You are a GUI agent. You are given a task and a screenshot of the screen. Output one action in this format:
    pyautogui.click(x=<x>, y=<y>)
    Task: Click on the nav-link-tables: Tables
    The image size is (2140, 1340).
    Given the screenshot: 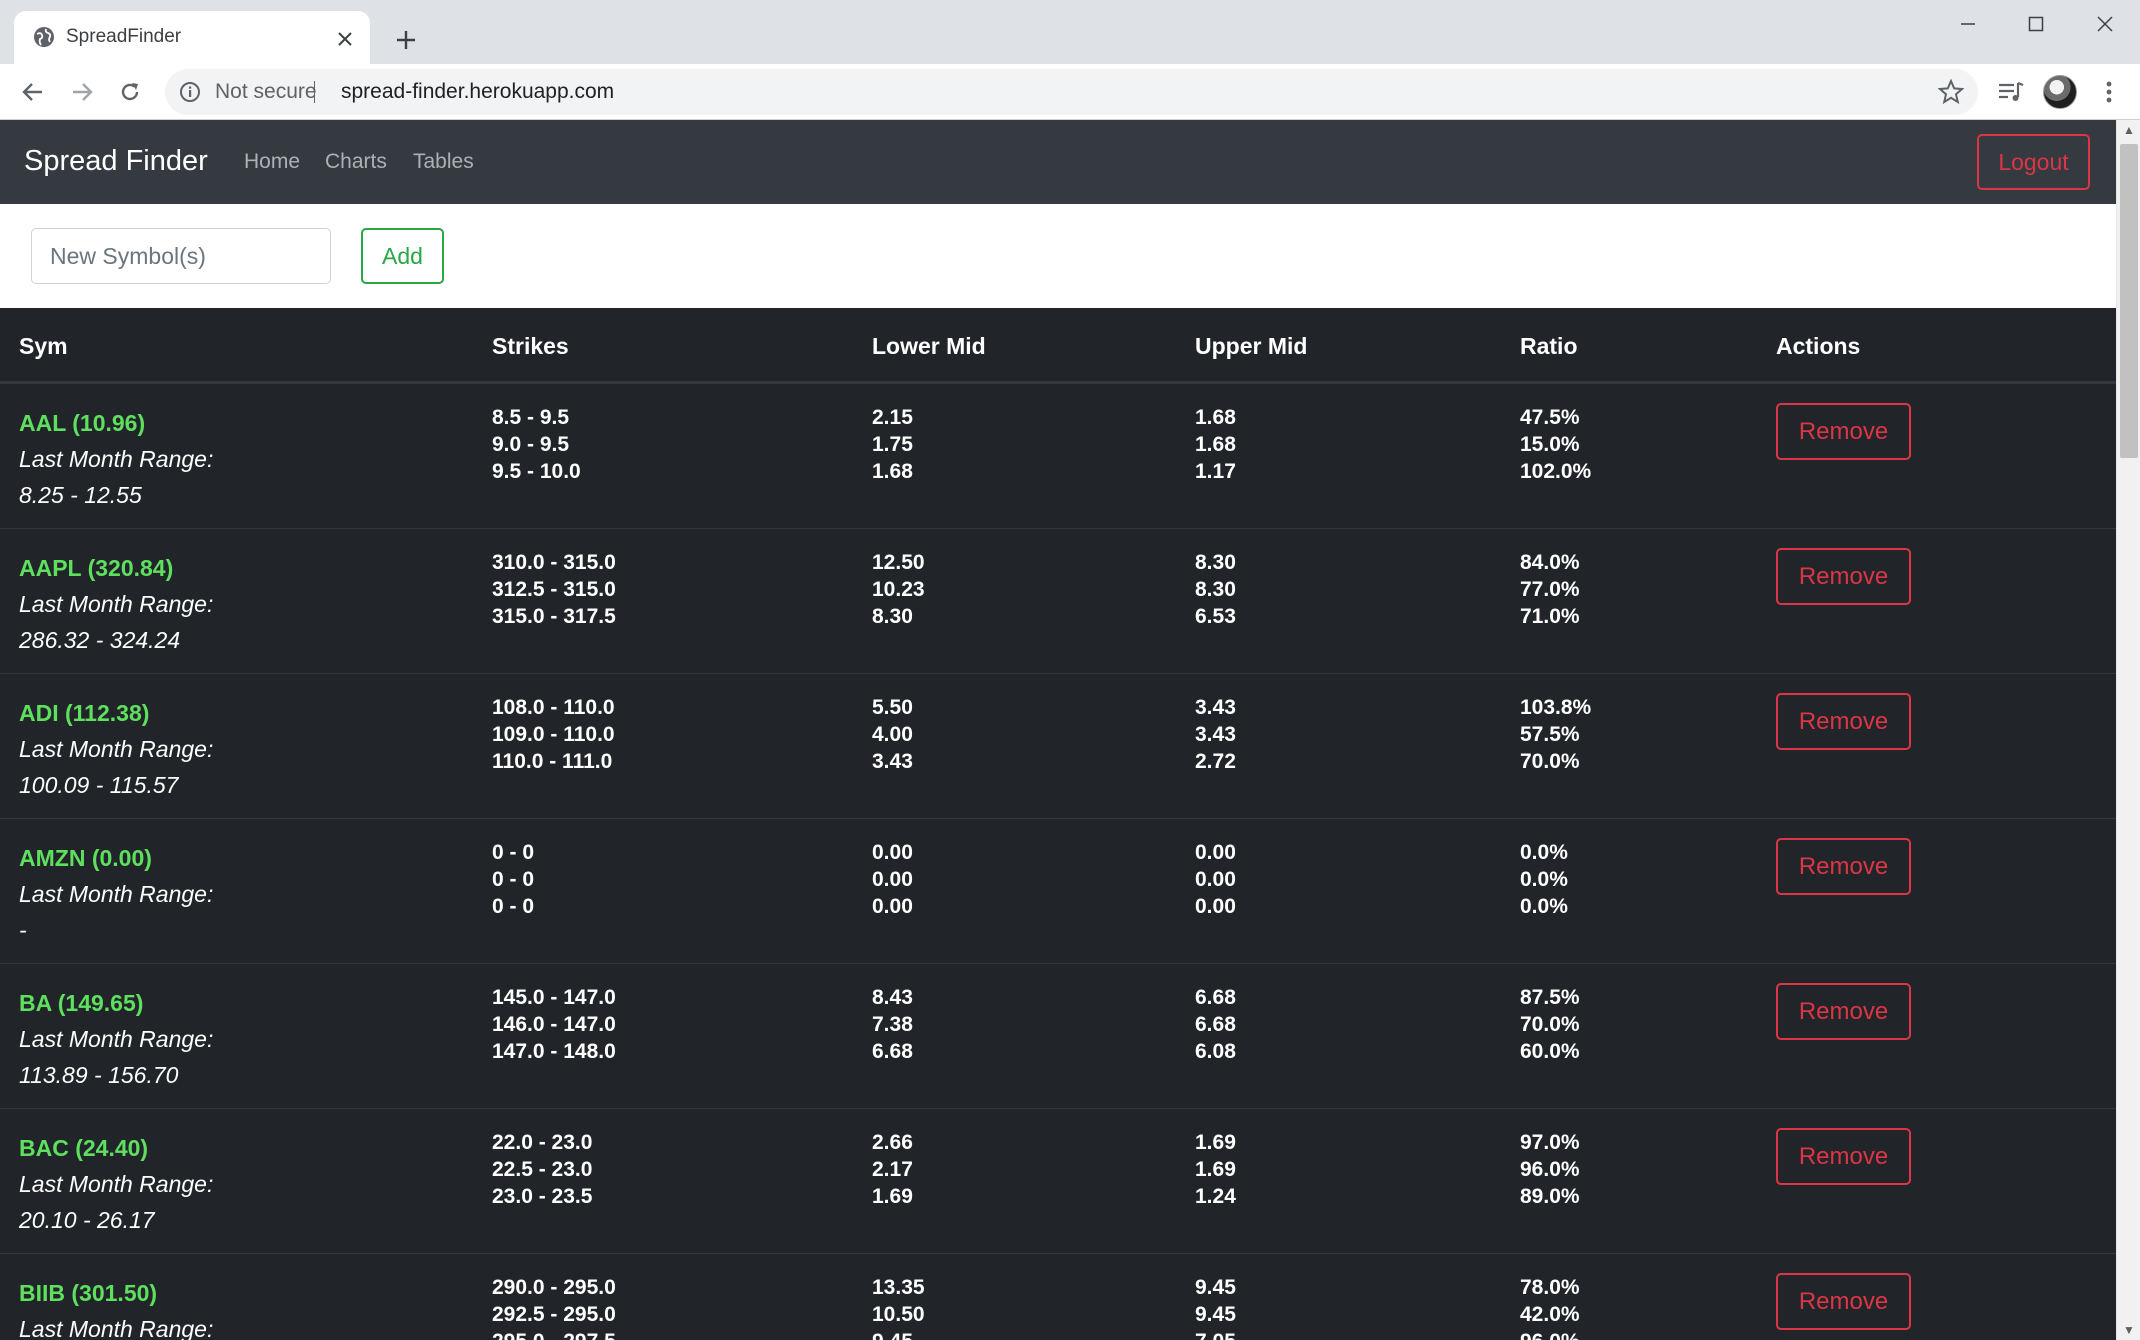 What is the action you would take?
    pyautogui.click(x=443, y=162)
    